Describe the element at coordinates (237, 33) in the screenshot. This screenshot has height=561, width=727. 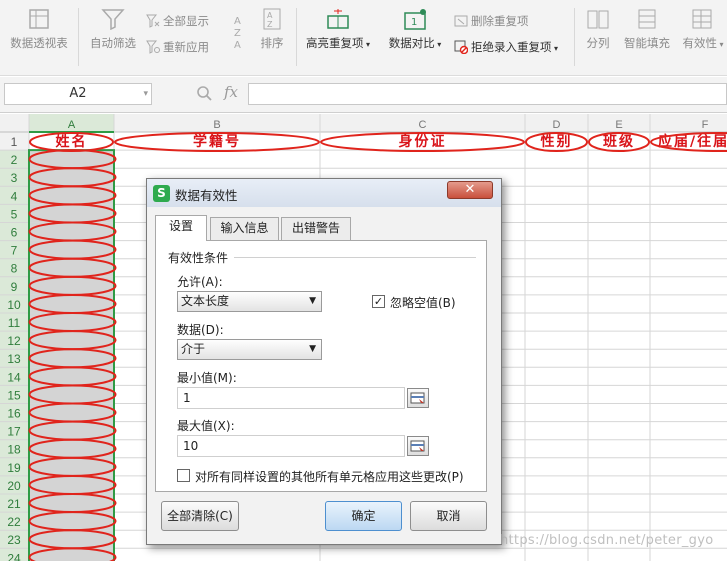
I see `svg-text: Z` at that location.